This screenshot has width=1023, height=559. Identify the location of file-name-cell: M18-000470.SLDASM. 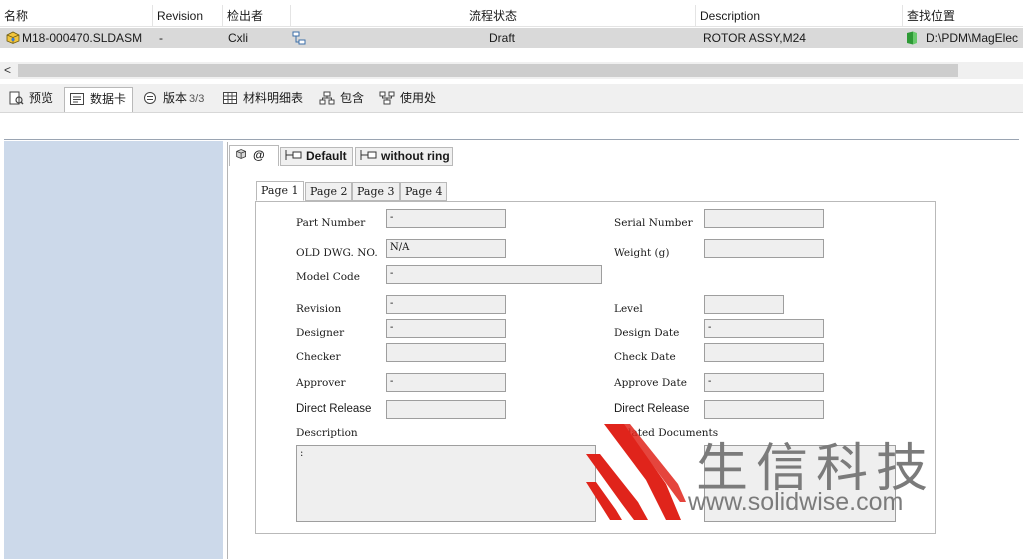
(79, 38).